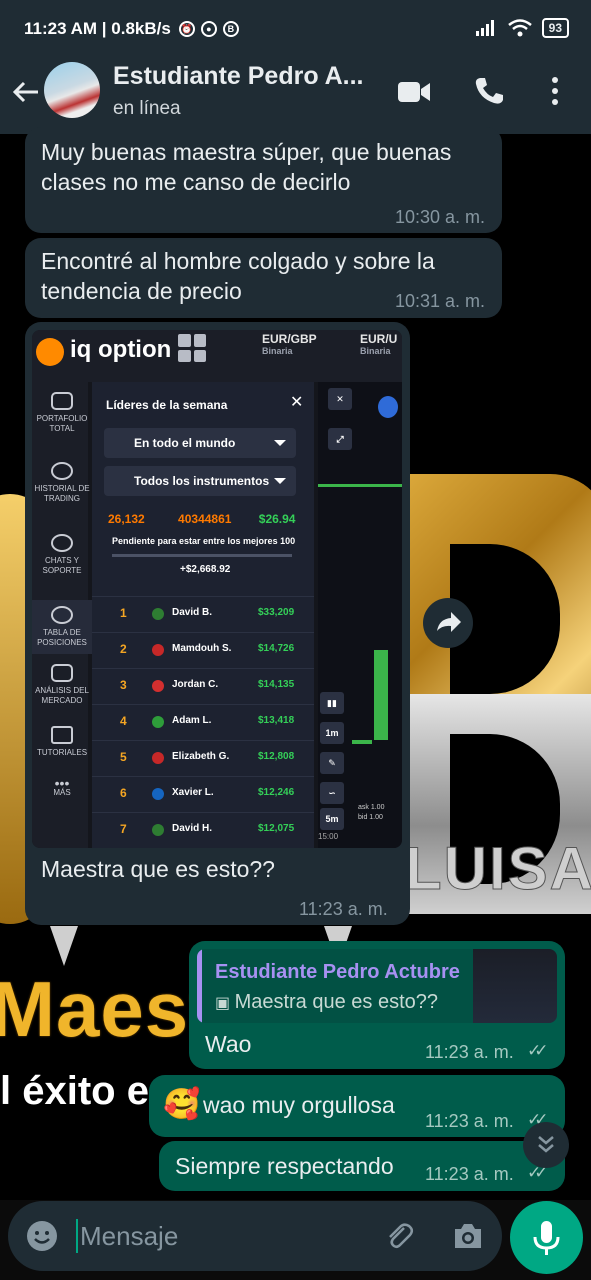 The width and height of the screenshot is (591, 1280). I want to click on double-check-icon: ✓✓, so click(537, 1050).